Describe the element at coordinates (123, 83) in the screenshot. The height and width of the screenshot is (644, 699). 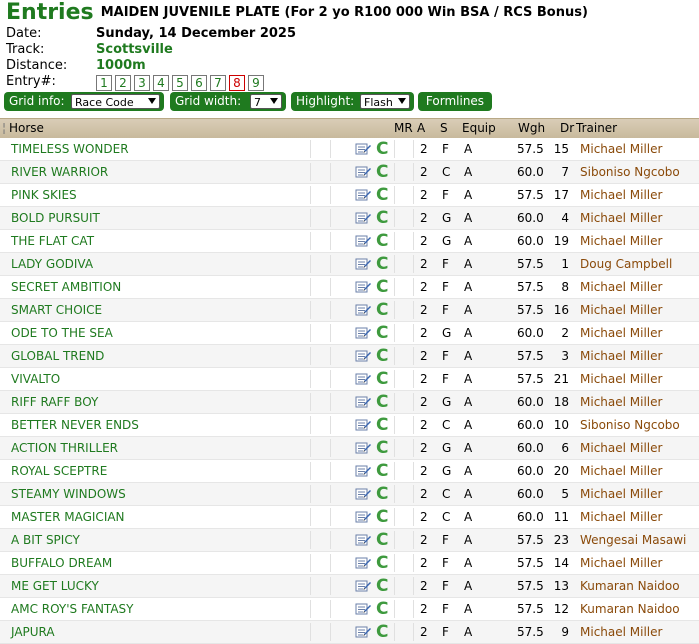
I see `entry-number-link: 2` at that location.